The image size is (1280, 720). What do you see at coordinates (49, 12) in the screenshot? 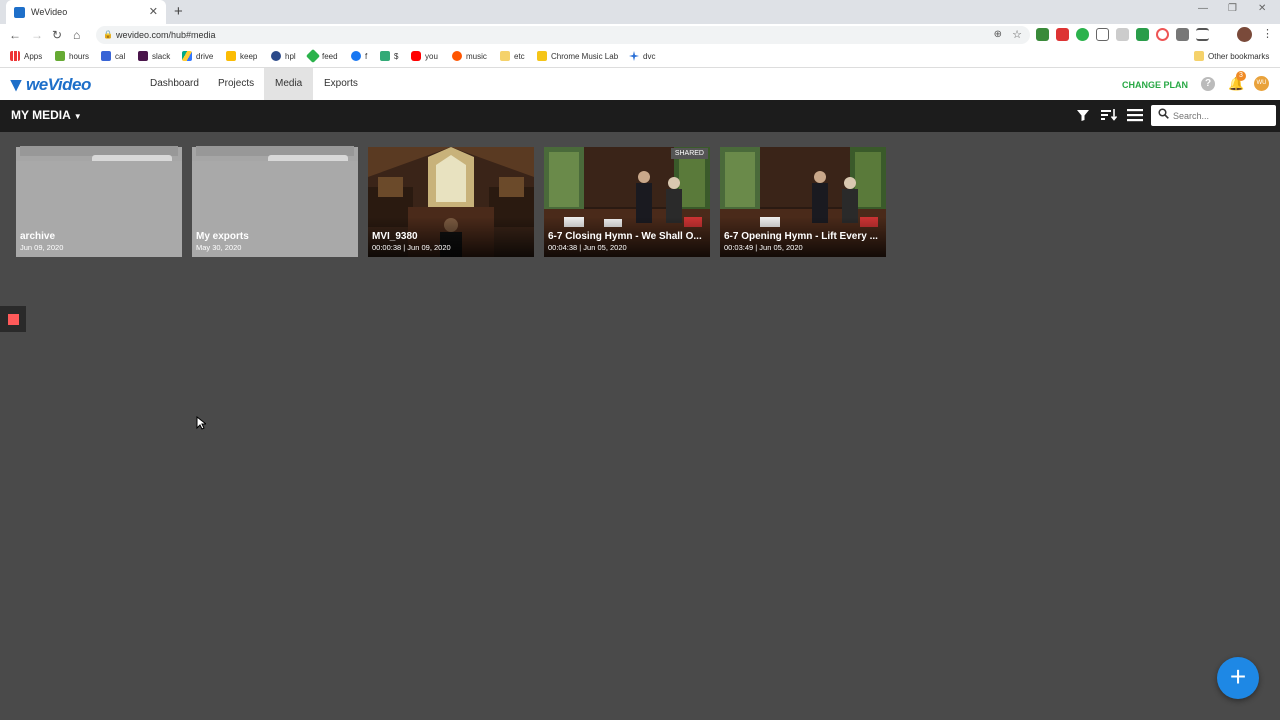
I see `tab-title: WeVideo` at bounding box center [49, 12].